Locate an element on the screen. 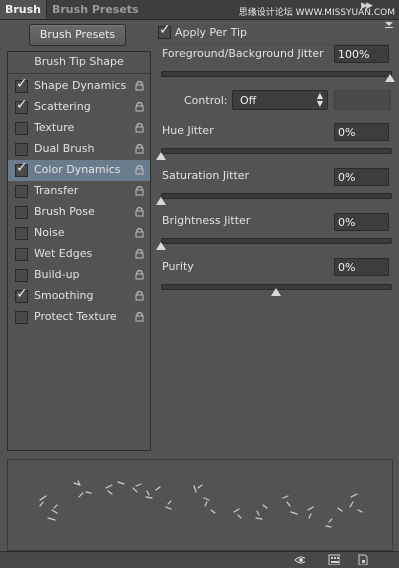  brightness-jitter-slider is located at coordinates (276, 241).